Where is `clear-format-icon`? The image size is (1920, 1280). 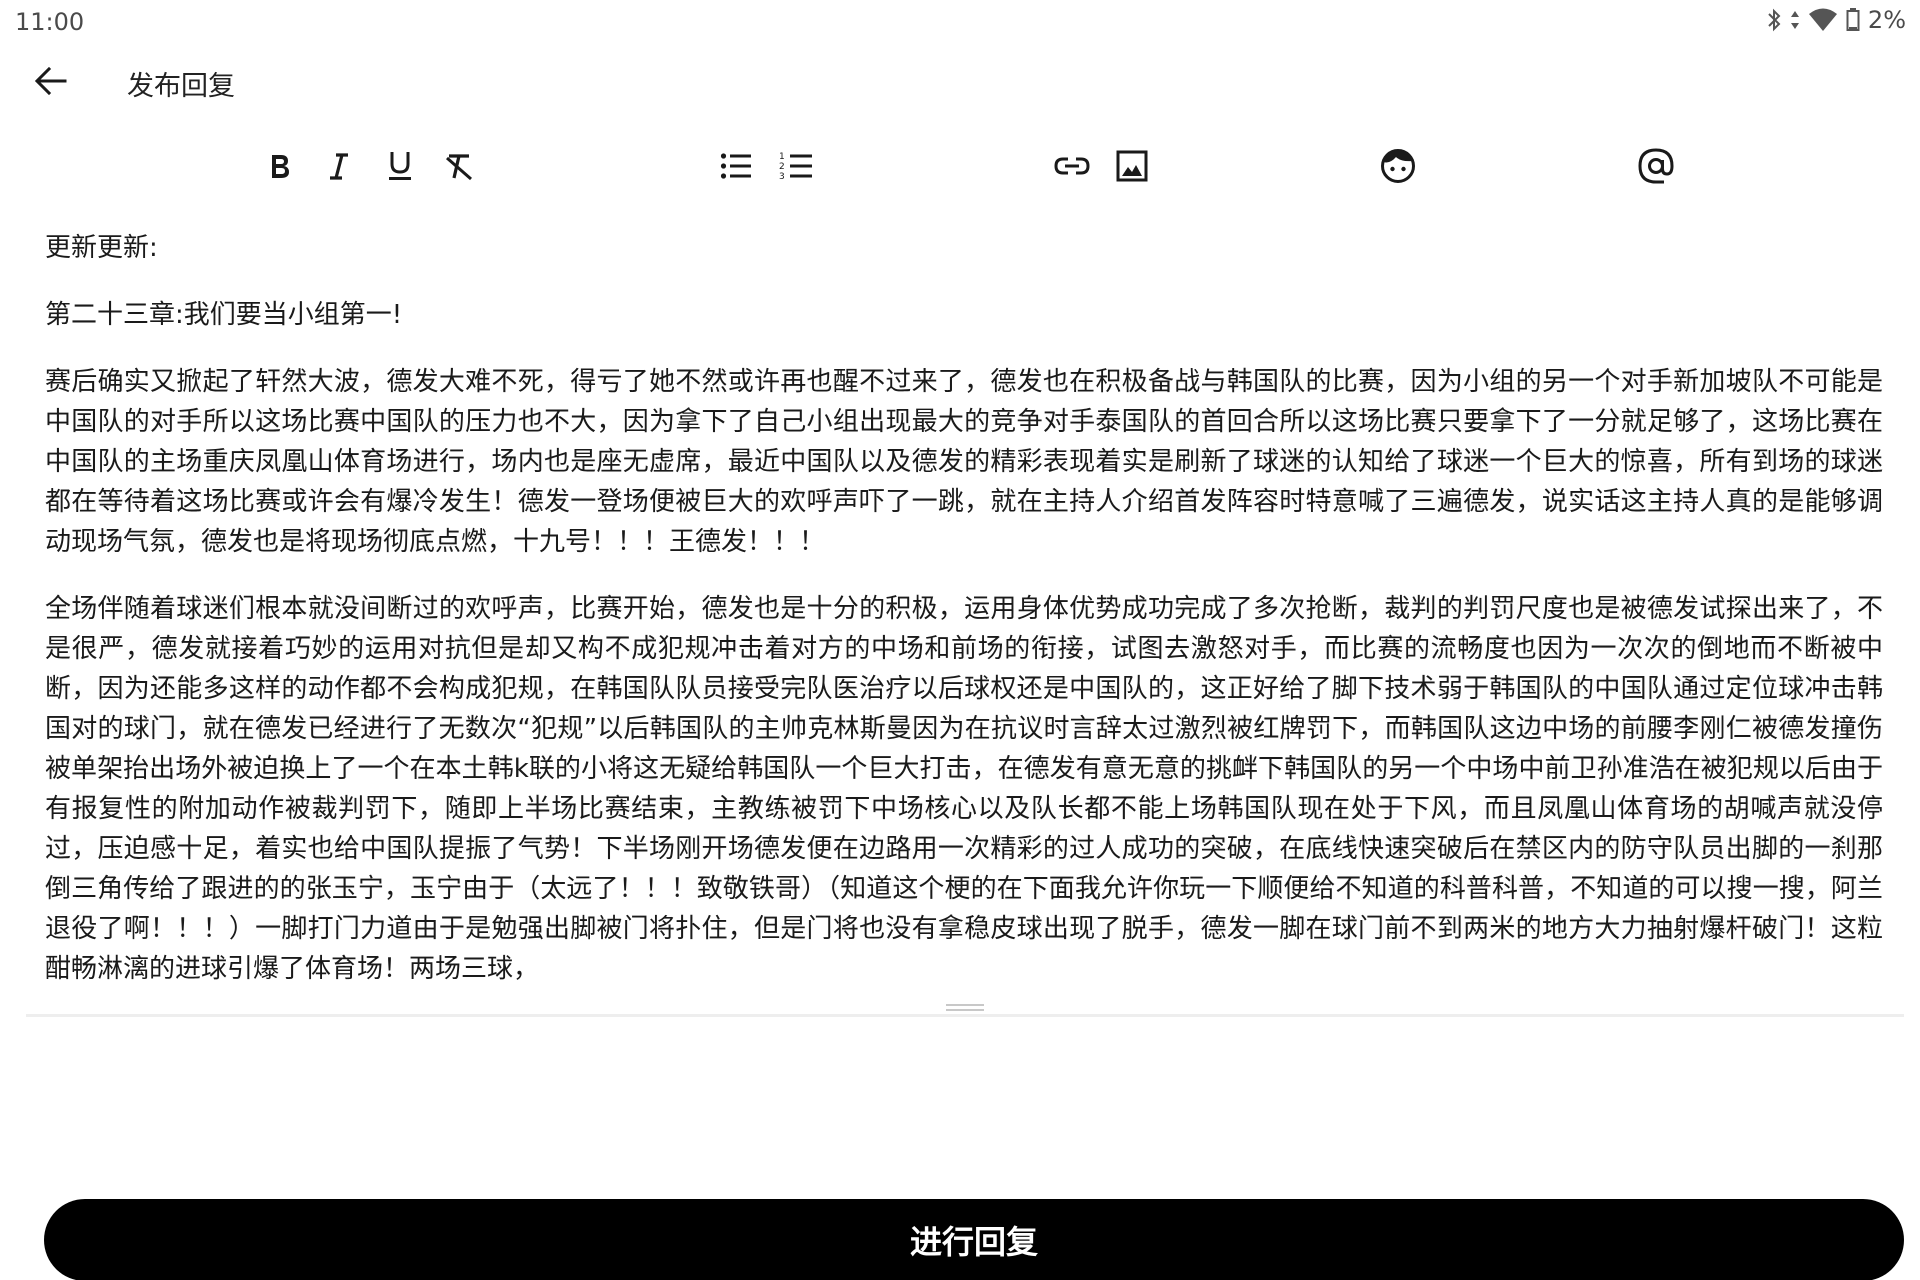 clear-format-icon is located at coordinates (459, 166).